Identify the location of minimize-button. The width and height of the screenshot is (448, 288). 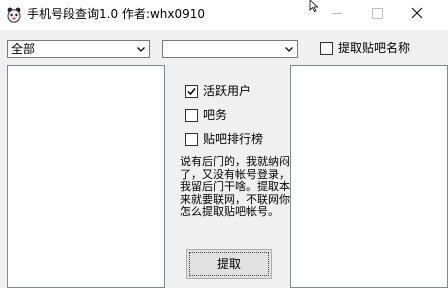
(337, 13).